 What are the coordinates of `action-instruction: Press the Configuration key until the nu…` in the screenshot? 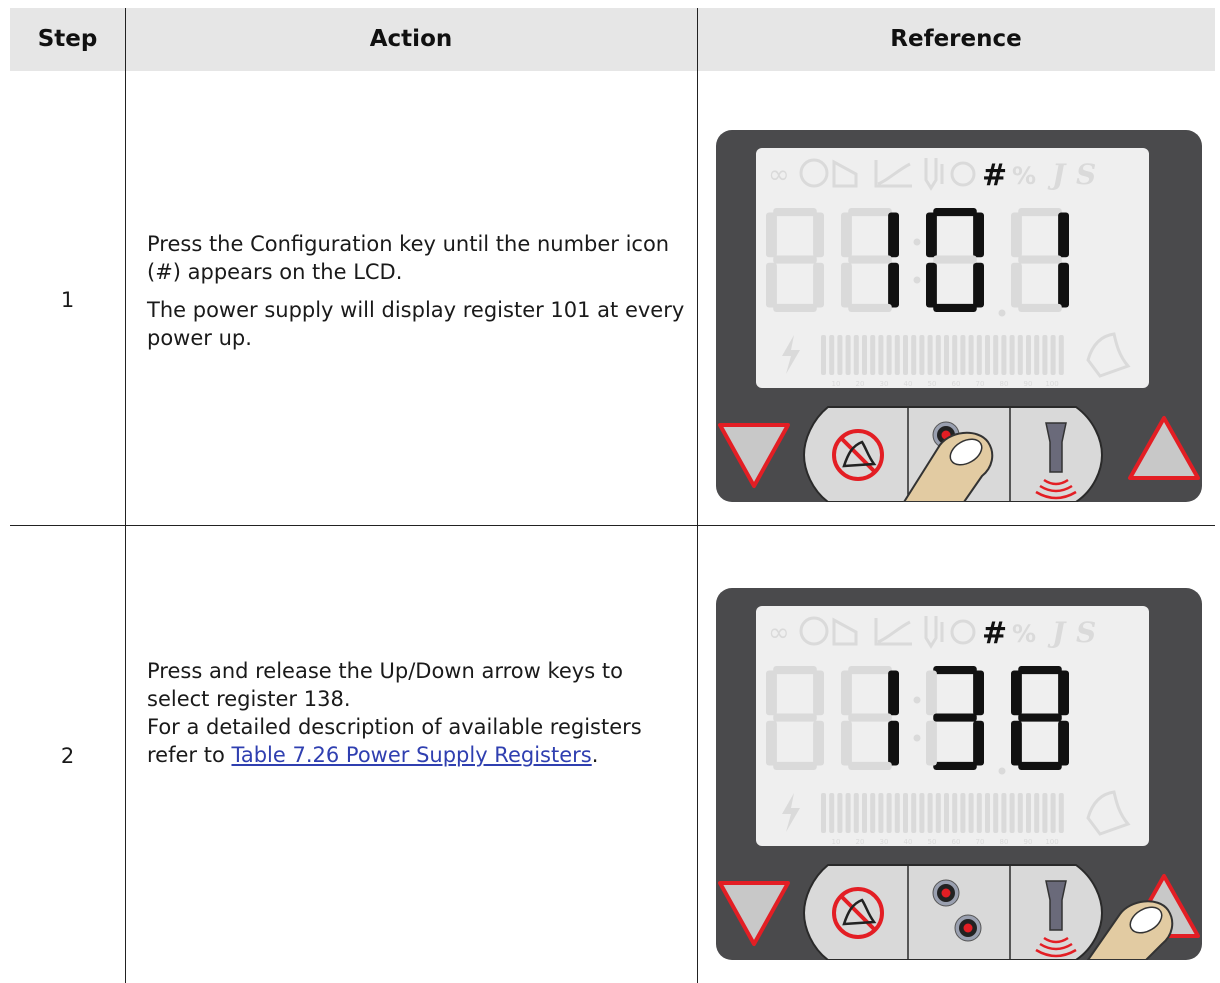 It's located at (408, 258).